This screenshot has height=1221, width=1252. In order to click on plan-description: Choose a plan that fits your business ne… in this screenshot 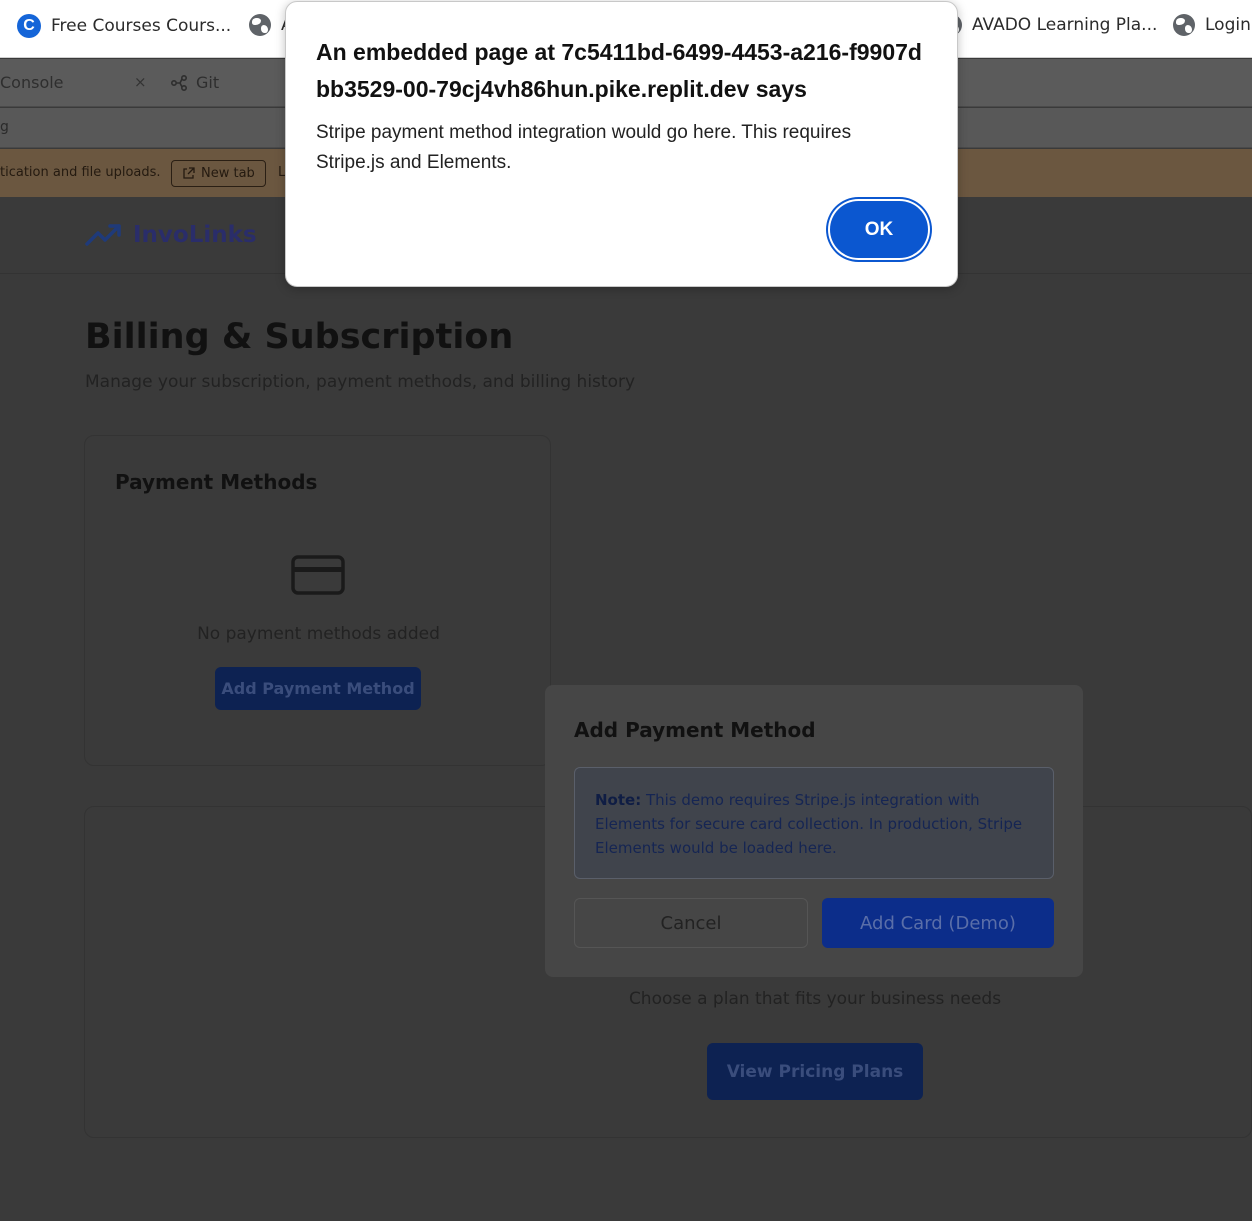, I will do `click(815, 999)`.